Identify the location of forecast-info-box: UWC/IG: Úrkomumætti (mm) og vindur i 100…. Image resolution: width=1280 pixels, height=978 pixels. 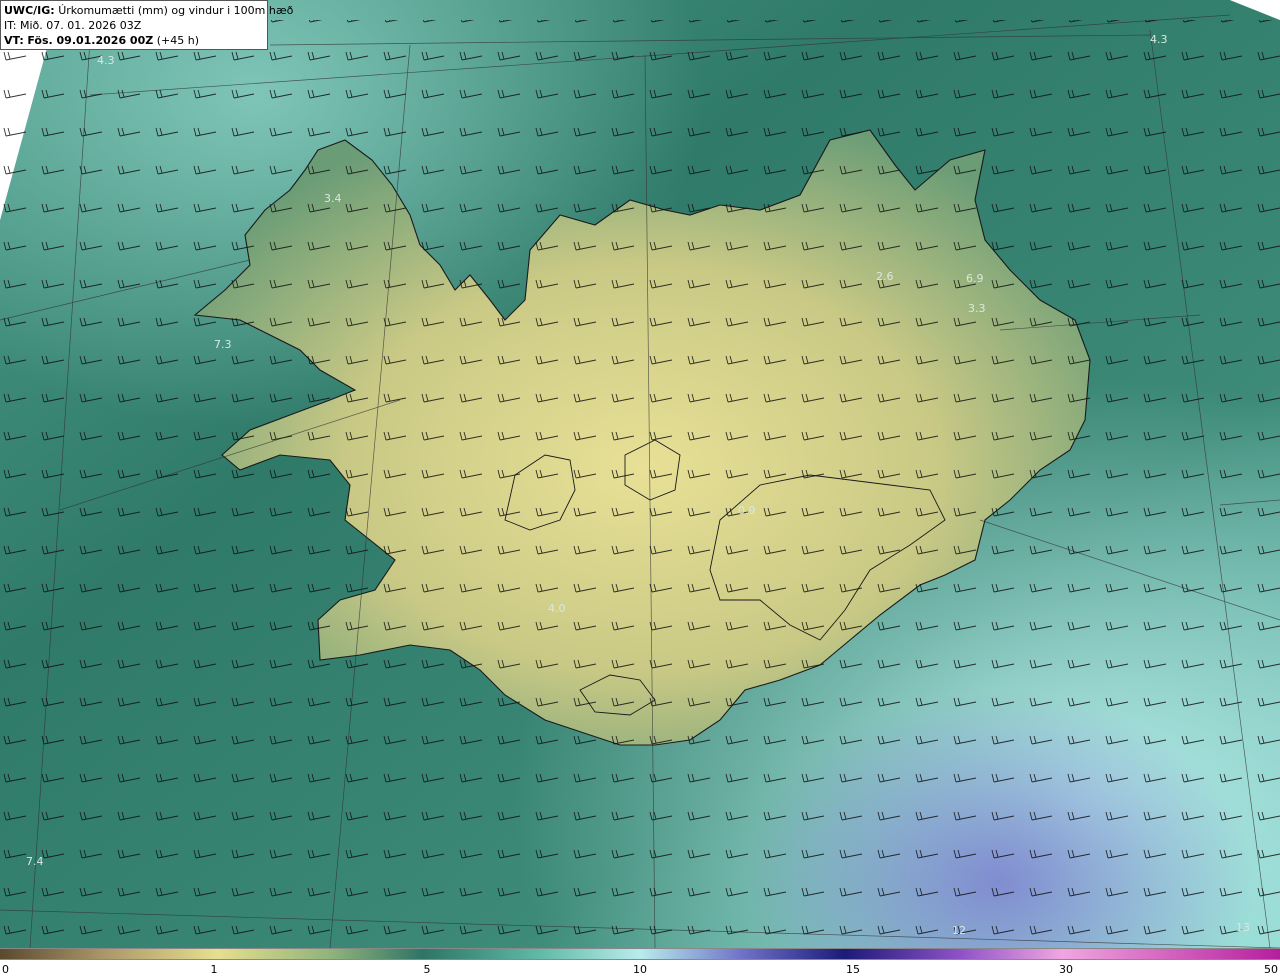
(146, 25).